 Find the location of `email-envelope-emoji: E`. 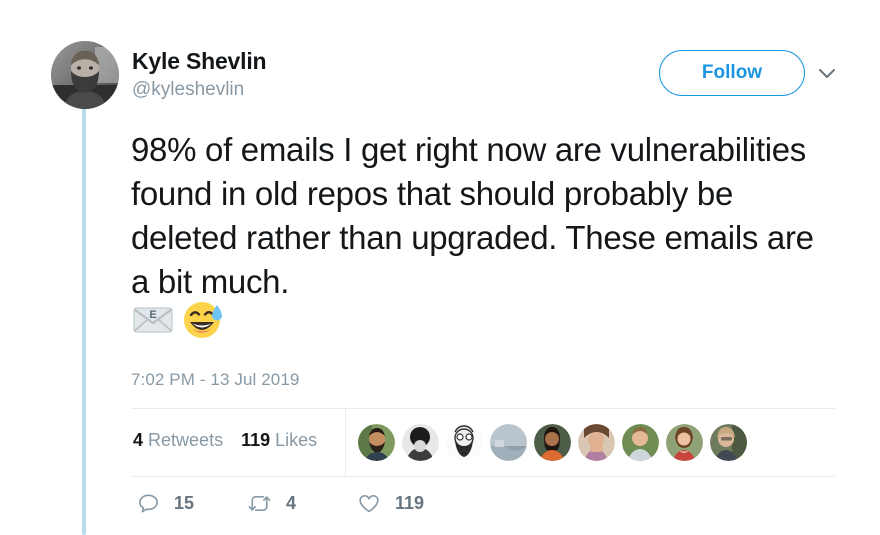

email-envelope-emoji: E is located at coordinates (153, 320).